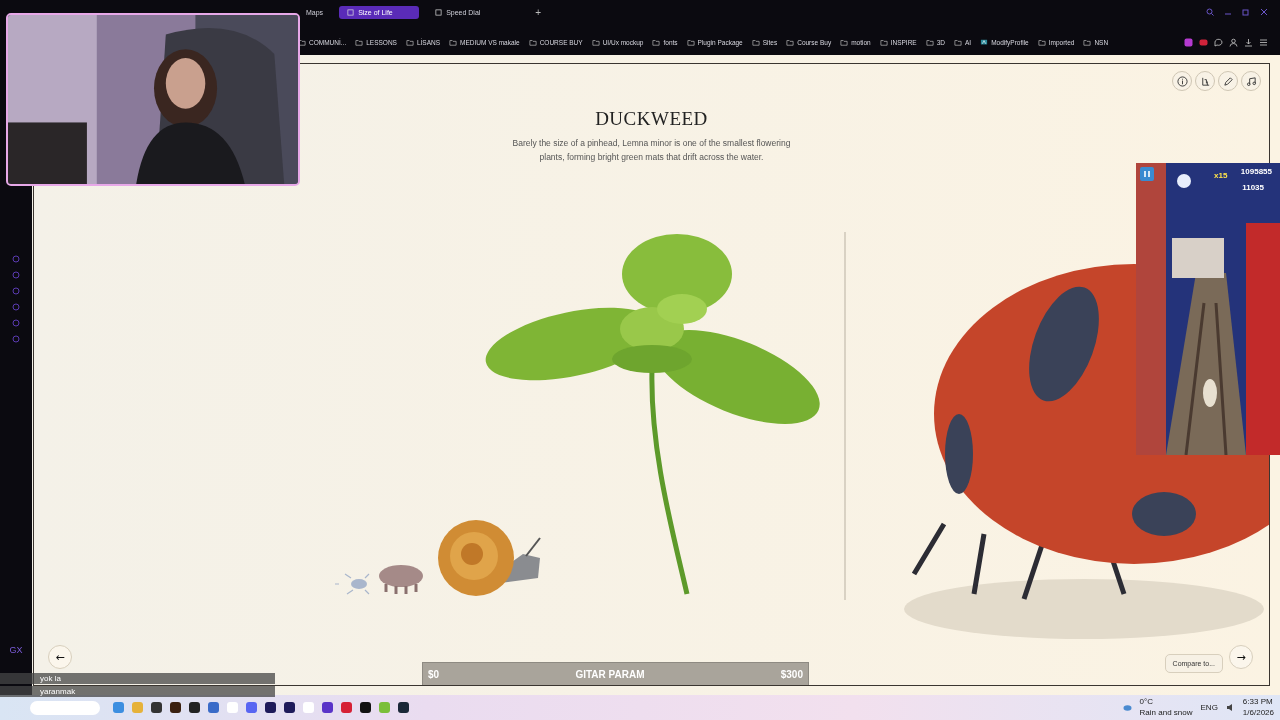  Describe the element at coordinates (434, 674) in the screenshot. I see `slider-min: $0` at that location.